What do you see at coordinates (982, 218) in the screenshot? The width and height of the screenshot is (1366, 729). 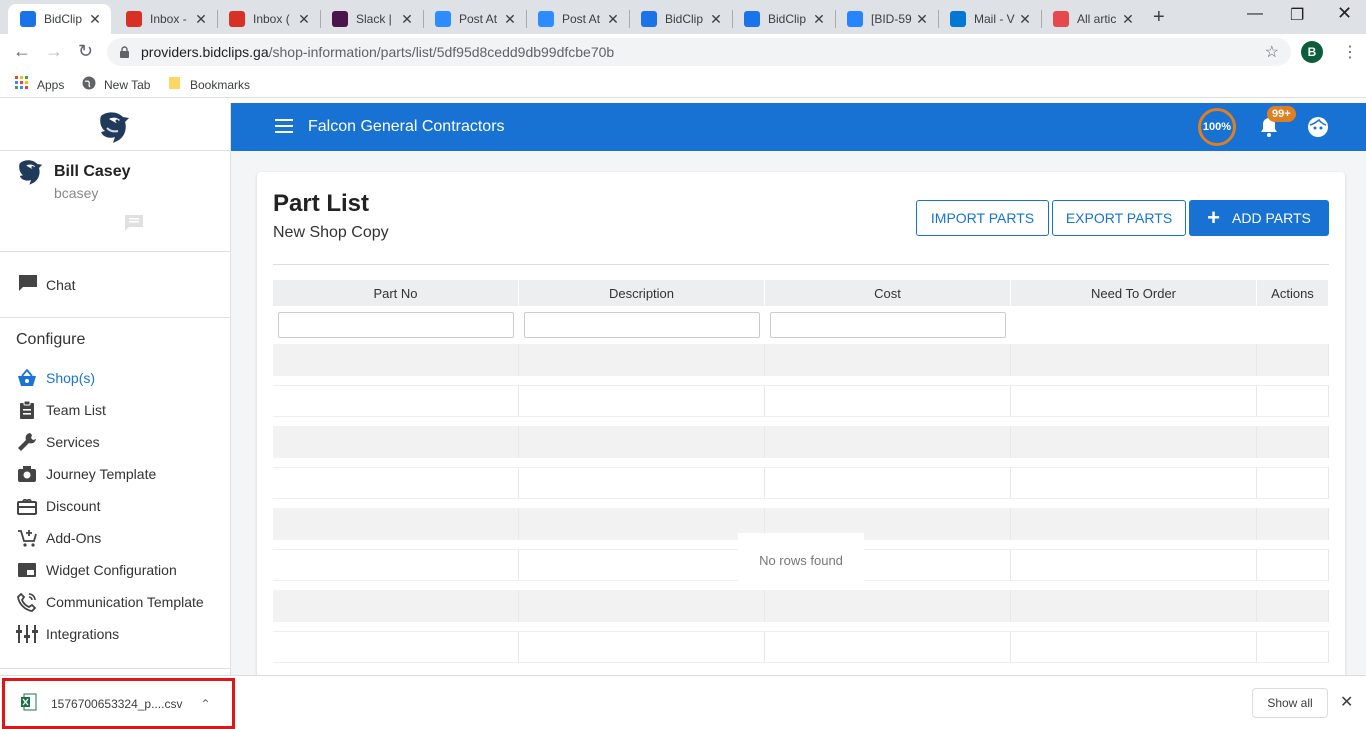 I see `import-parts-button: IMPORT PARTS` at bounding box center [982, 218].